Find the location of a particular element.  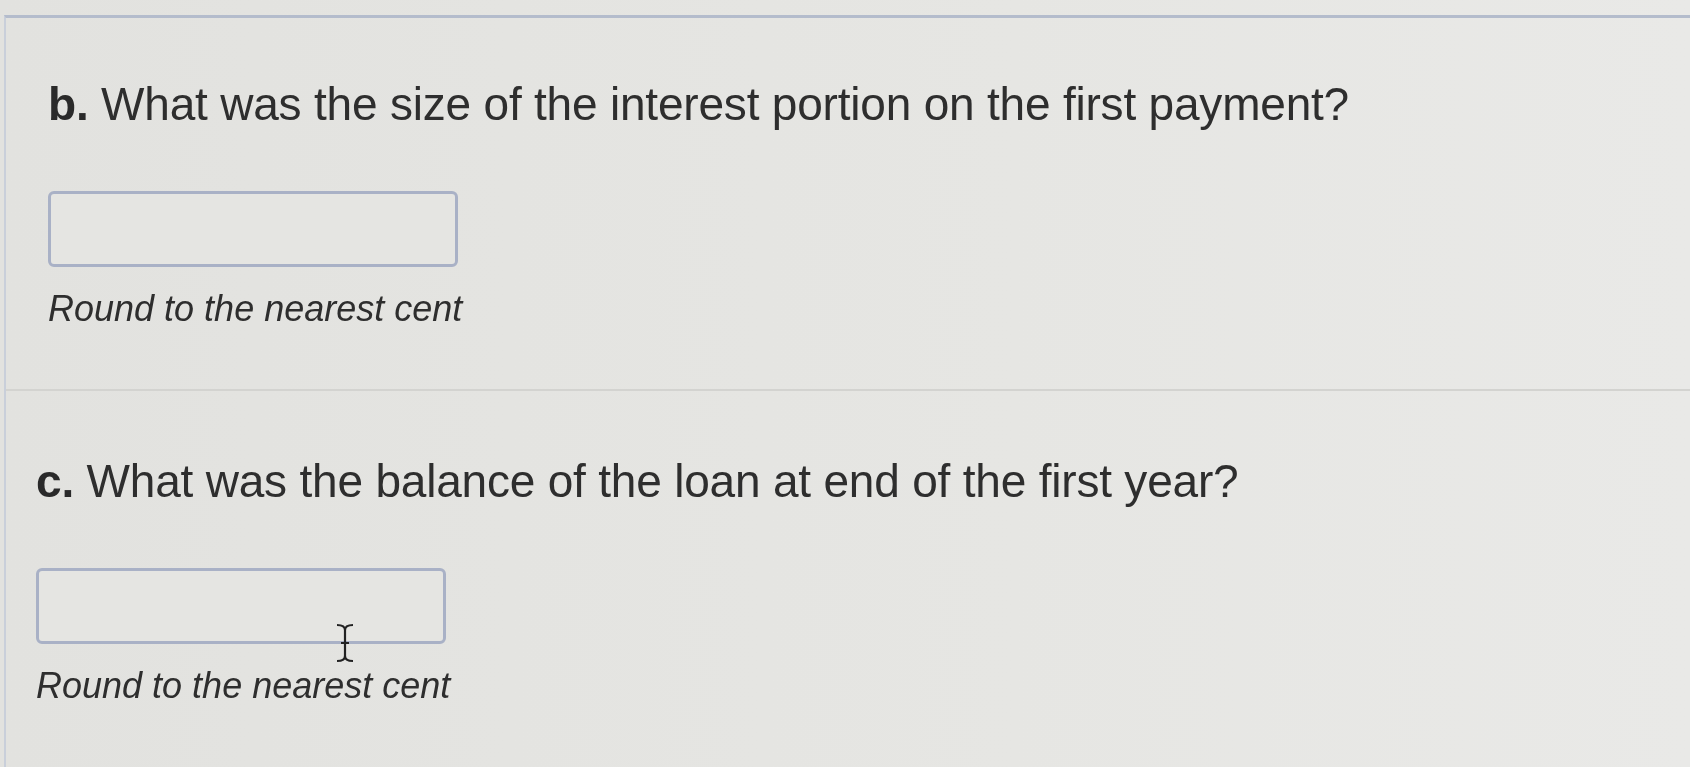

question-text: b. What was the size of the interest portion on the first payment? is located at coordinates (698, 104).